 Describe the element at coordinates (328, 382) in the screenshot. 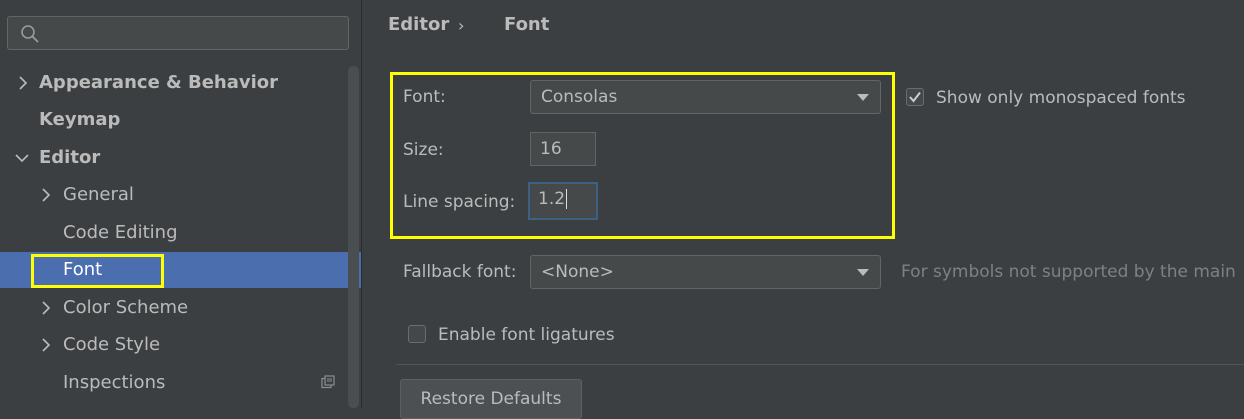

I see `copy-settings-icon` at that location.